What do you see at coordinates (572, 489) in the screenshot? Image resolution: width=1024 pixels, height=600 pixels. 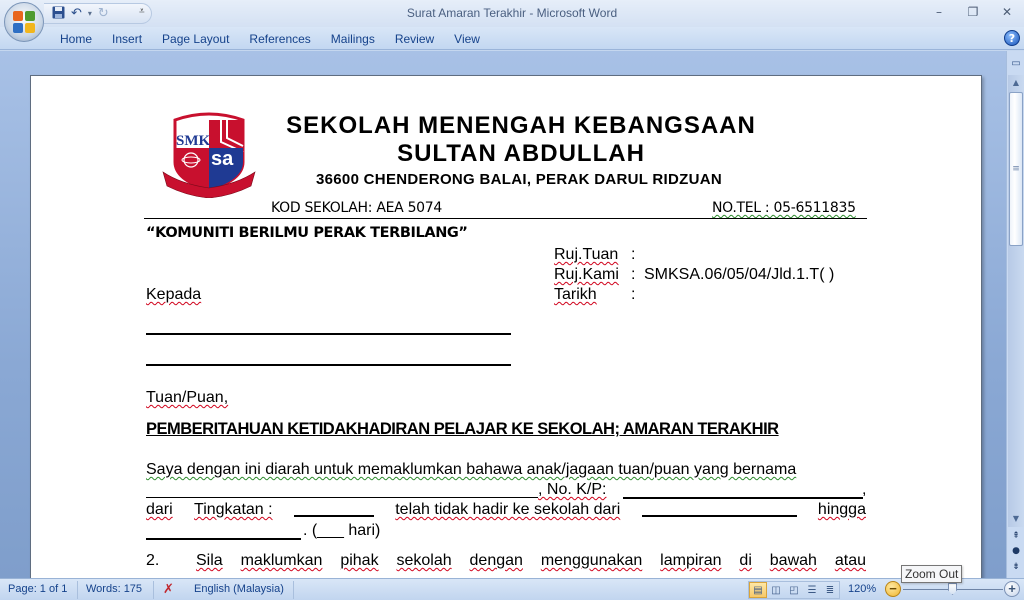 I see `para1-nokp: , No. K/P:` at bounding box center [572, 489].